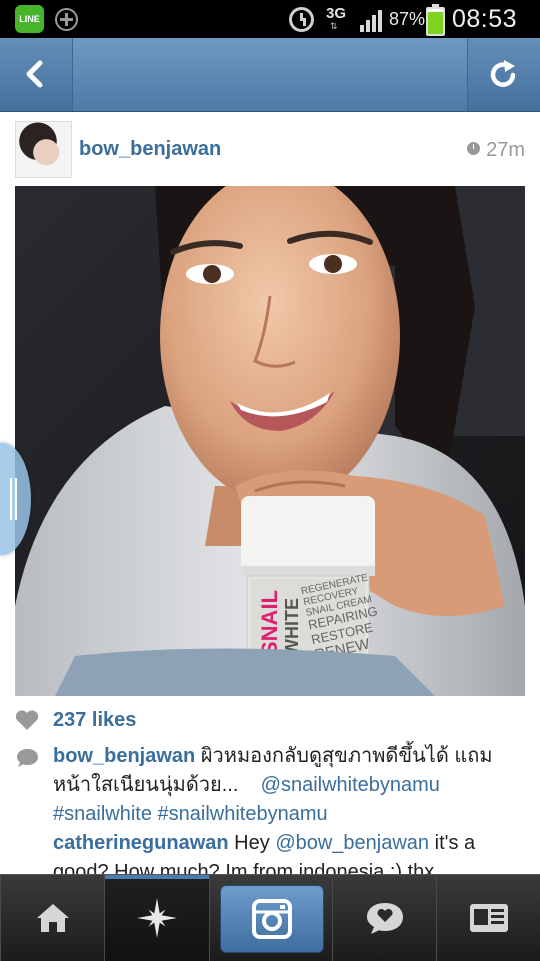 The width and height of the screenshot is (540, 961). I want to click on nav-explore, so click(157, 918).